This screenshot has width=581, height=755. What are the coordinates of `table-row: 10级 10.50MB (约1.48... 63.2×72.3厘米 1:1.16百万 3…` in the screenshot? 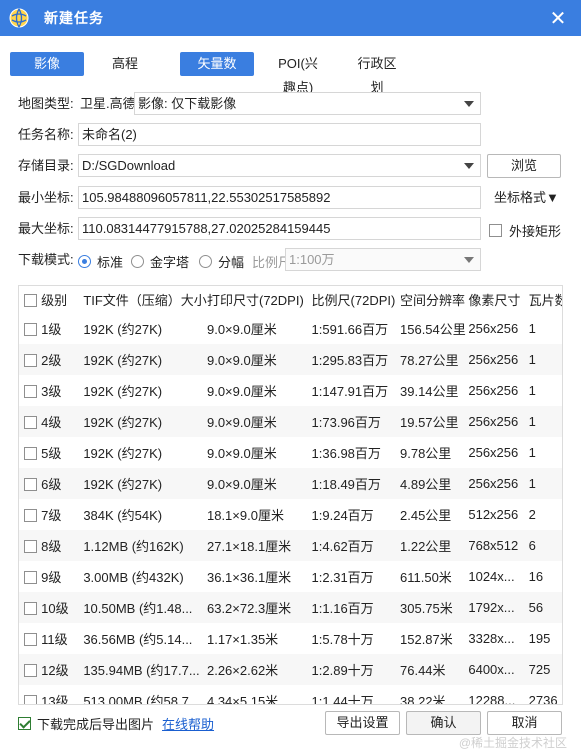 It's located at (290, 607).